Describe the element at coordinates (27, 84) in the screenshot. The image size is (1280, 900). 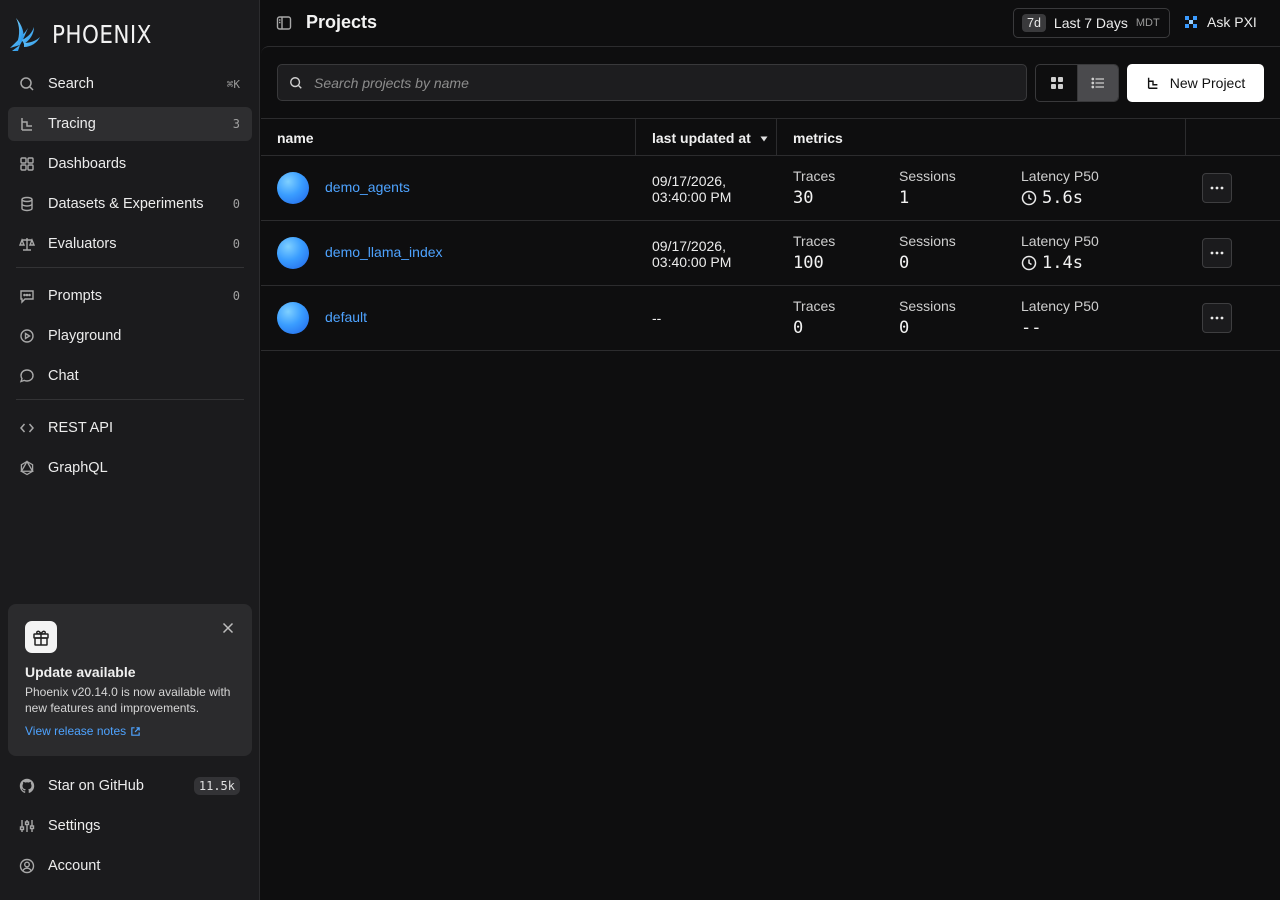
I see `search-icon` at that location.